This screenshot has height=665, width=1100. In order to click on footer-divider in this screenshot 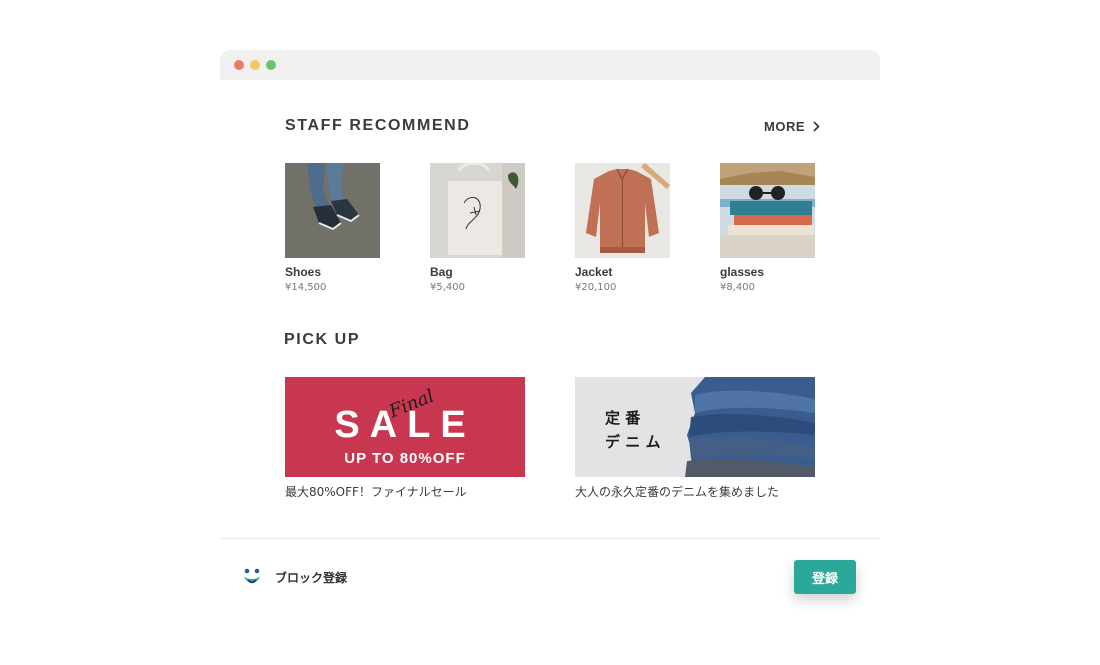, I will do `click(550, 538)`.